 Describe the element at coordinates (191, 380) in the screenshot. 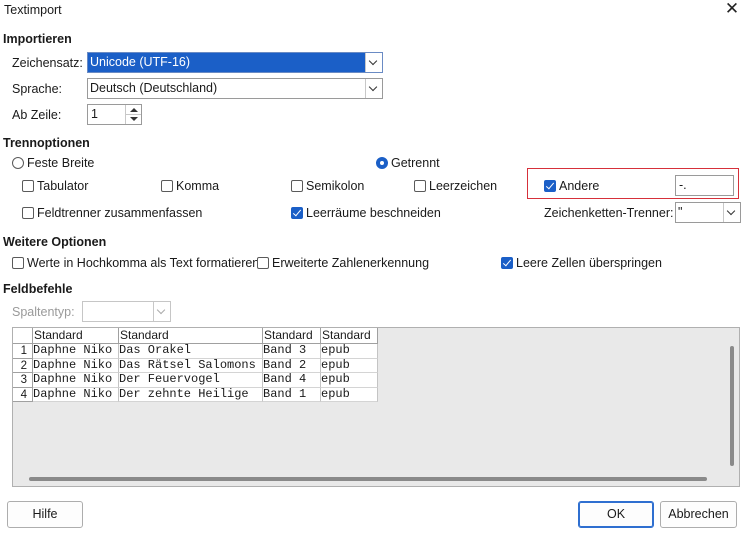

I see `table-cell: Der Feuervogel` at that location.